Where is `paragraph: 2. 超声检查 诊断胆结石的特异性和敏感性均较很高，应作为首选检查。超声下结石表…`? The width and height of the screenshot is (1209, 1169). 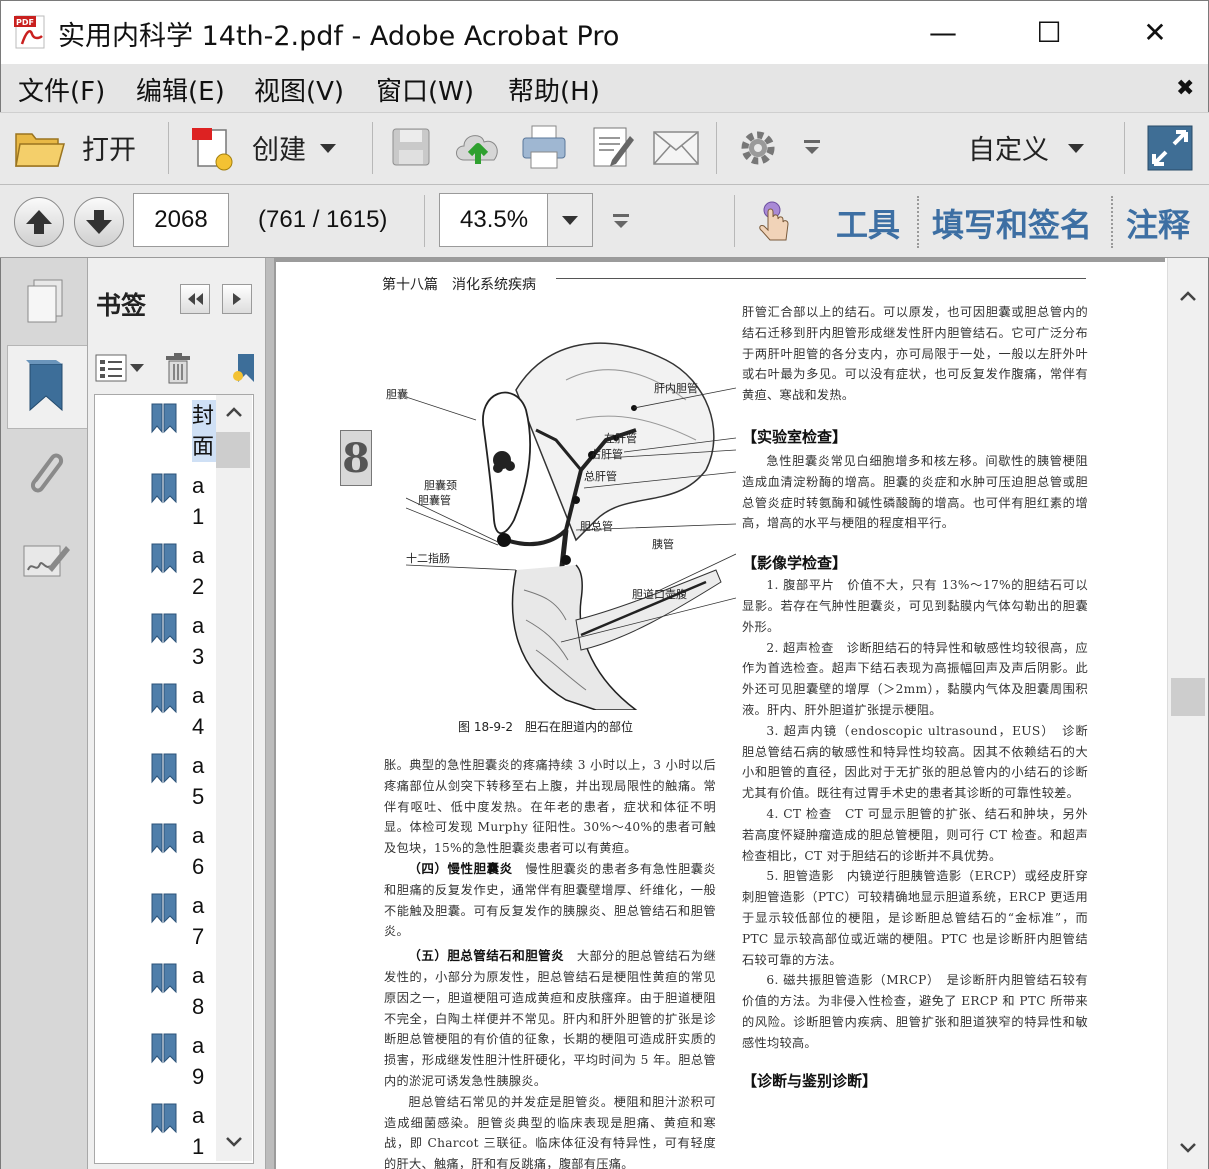 paragraph: 2. 超声检查 诊断胆结石的特异性和敏感性均较很高，应作为首选检查。超声下结石表… is located at coordinates (915, 678).